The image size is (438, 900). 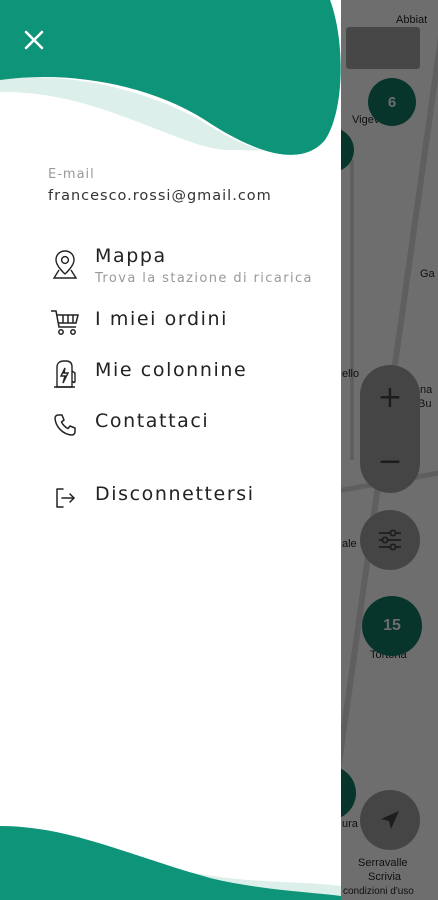 What do you see at coordinates (171, 370) in the screenshot?
I see `menu-item-label: Mie colonnine` at bounding box center [171, 370].